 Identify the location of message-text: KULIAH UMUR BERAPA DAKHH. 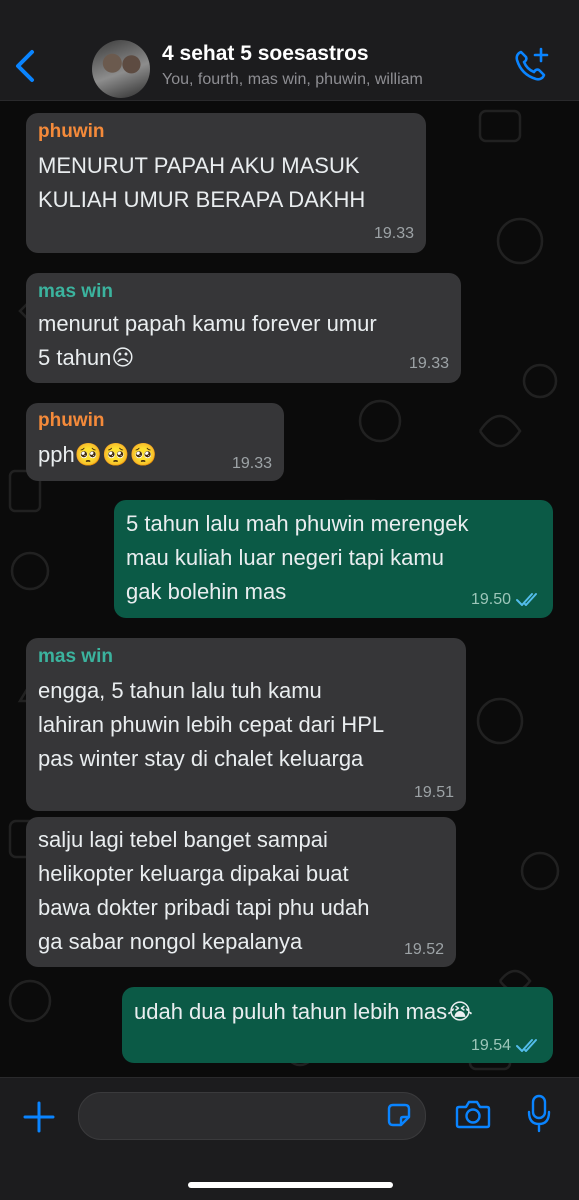
(202, 199).